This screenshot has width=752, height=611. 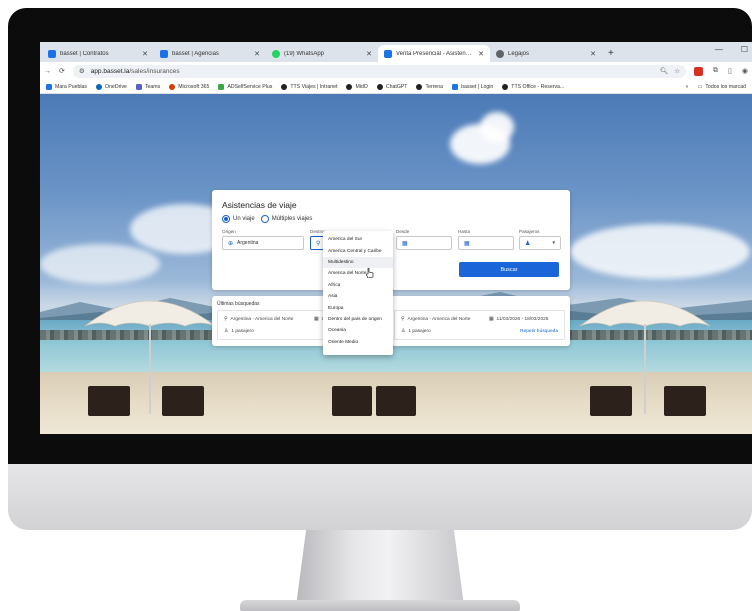 I want to click on recent-dates: ▦ 11/03/2026 - 18/03/2026, so click(x=519, y=319).